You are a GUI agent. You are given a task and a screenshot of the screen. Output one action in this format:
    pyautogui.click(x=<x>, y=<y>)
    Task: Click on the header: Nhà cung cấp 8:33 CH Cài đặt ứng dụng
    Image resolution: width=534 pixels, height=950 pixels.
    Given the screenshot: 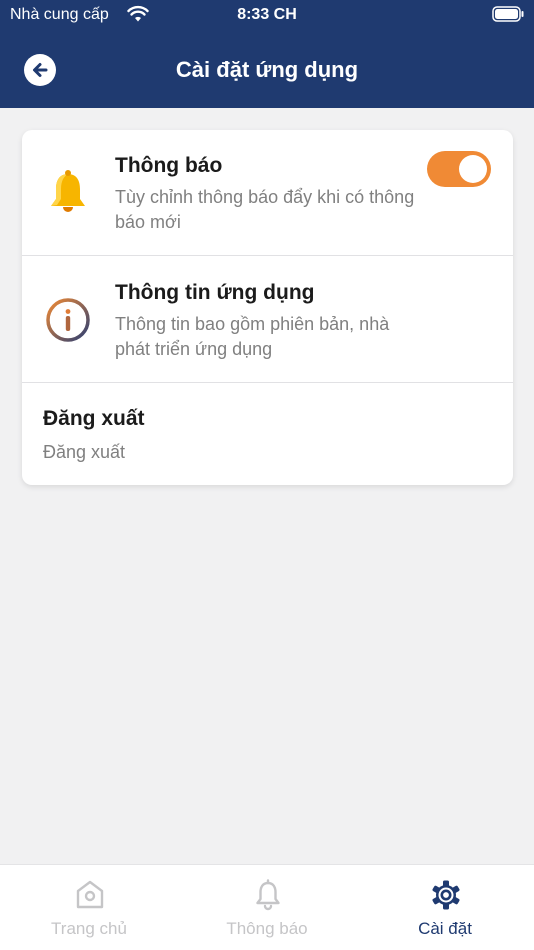 What is the action you would take?
    pyautogui.click(x=267, y=54)
    